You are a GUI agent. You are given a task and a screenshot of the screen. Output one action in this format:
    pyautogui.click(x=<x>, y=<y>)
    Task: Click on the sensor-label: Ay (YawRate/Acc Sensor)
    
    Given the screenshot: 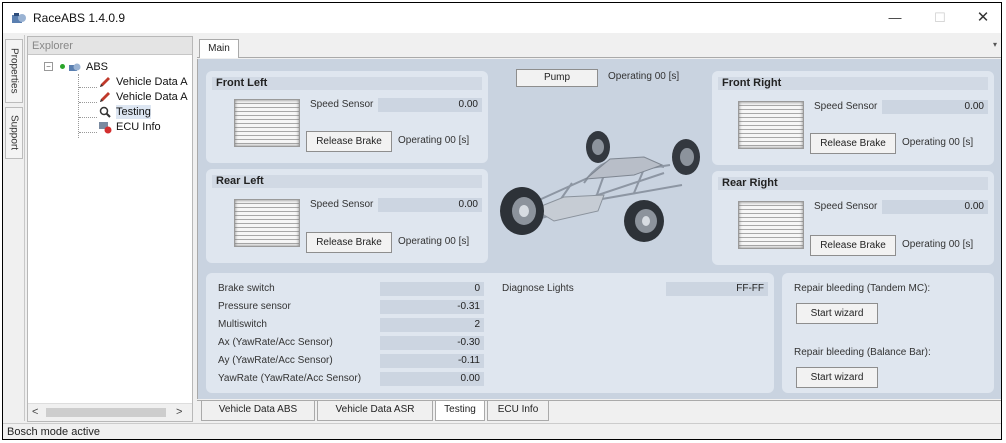 What is the action you would take?
    pyautogui.click(x=275, y=360)
    